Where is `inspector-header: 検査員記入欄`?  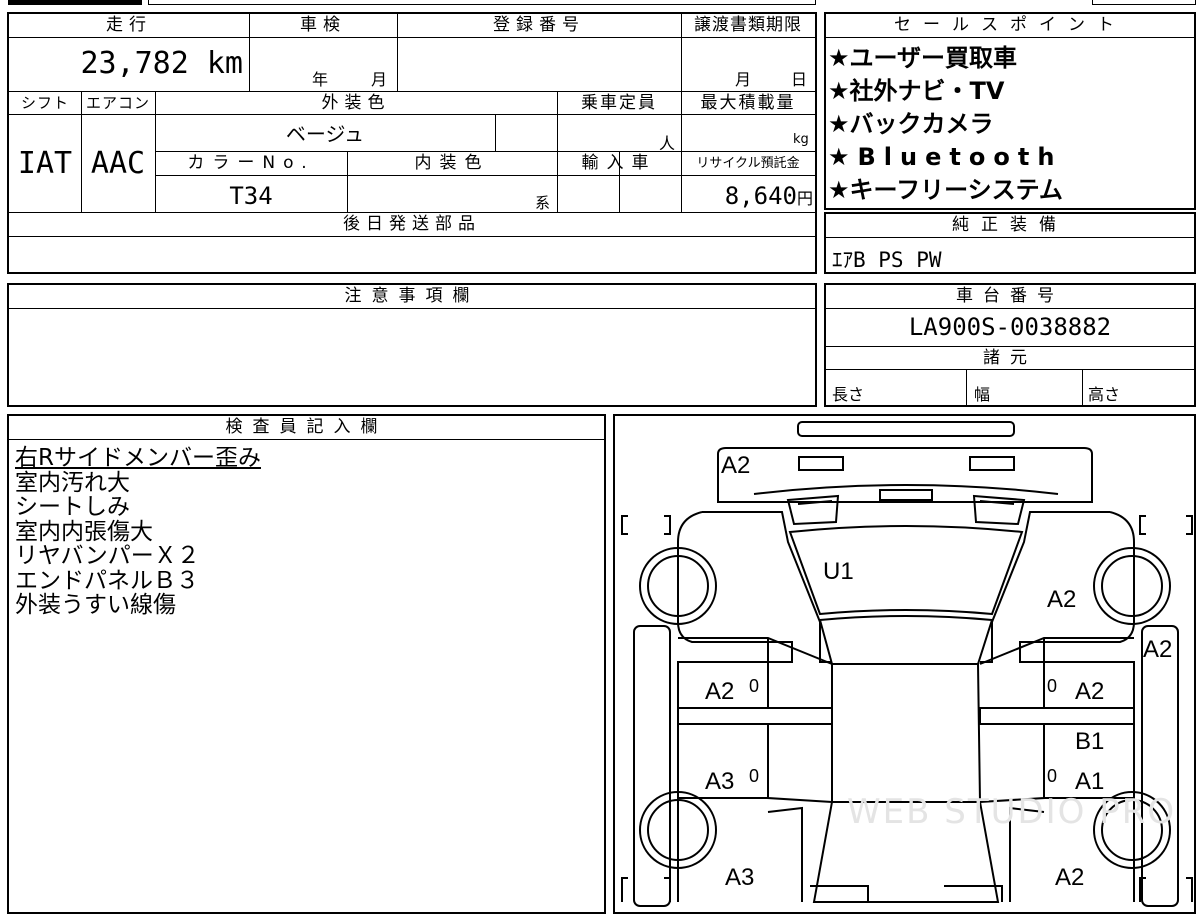
inspector-header: 検査員記入欄 is located at coordinates (306, 427).